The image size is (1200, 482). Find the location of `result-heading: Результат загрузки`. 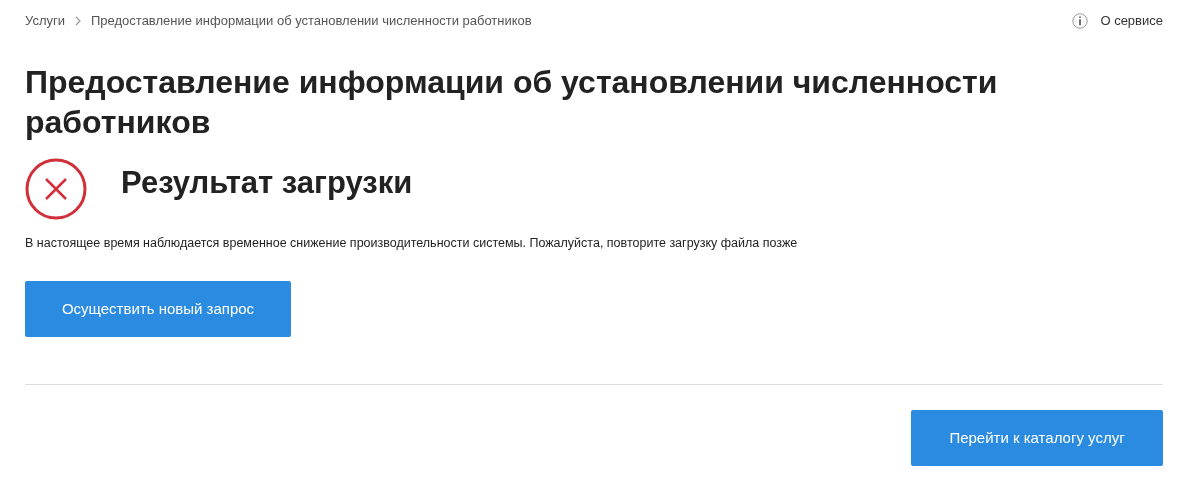

result-heading: Результат загрузки is located at coordinates (267, 183).